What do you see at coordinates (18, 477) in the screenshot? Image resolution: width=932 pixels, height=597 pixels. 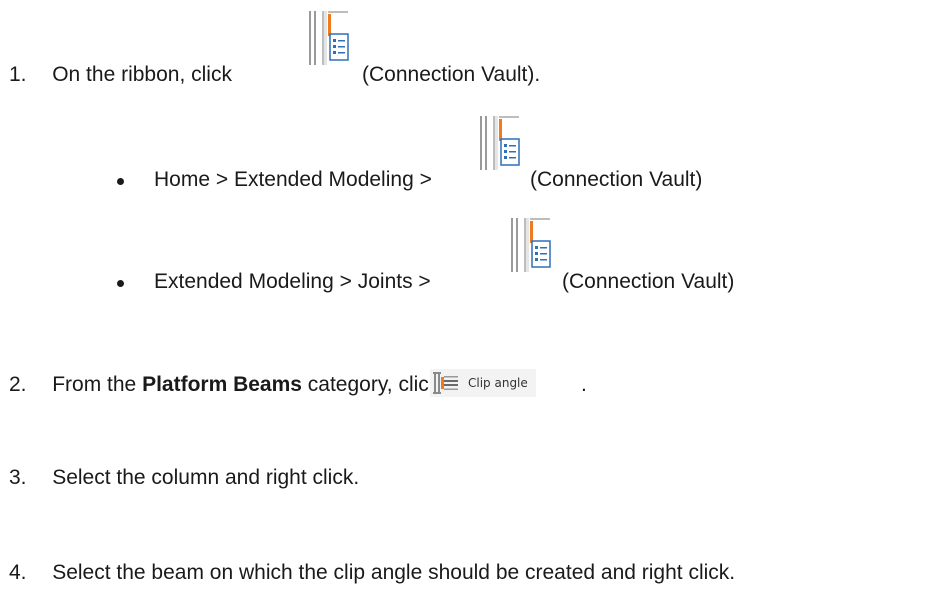 I see `step-number: 3.` at bounding box center [18, 477].